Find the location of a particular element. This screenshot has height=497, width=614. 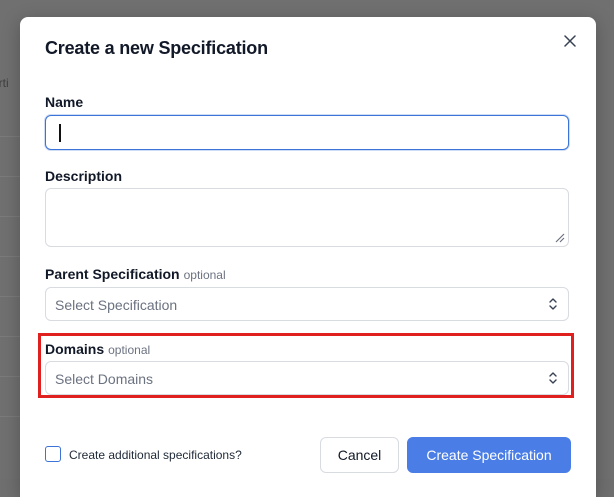

close-button is located at coordinates (570, 41).